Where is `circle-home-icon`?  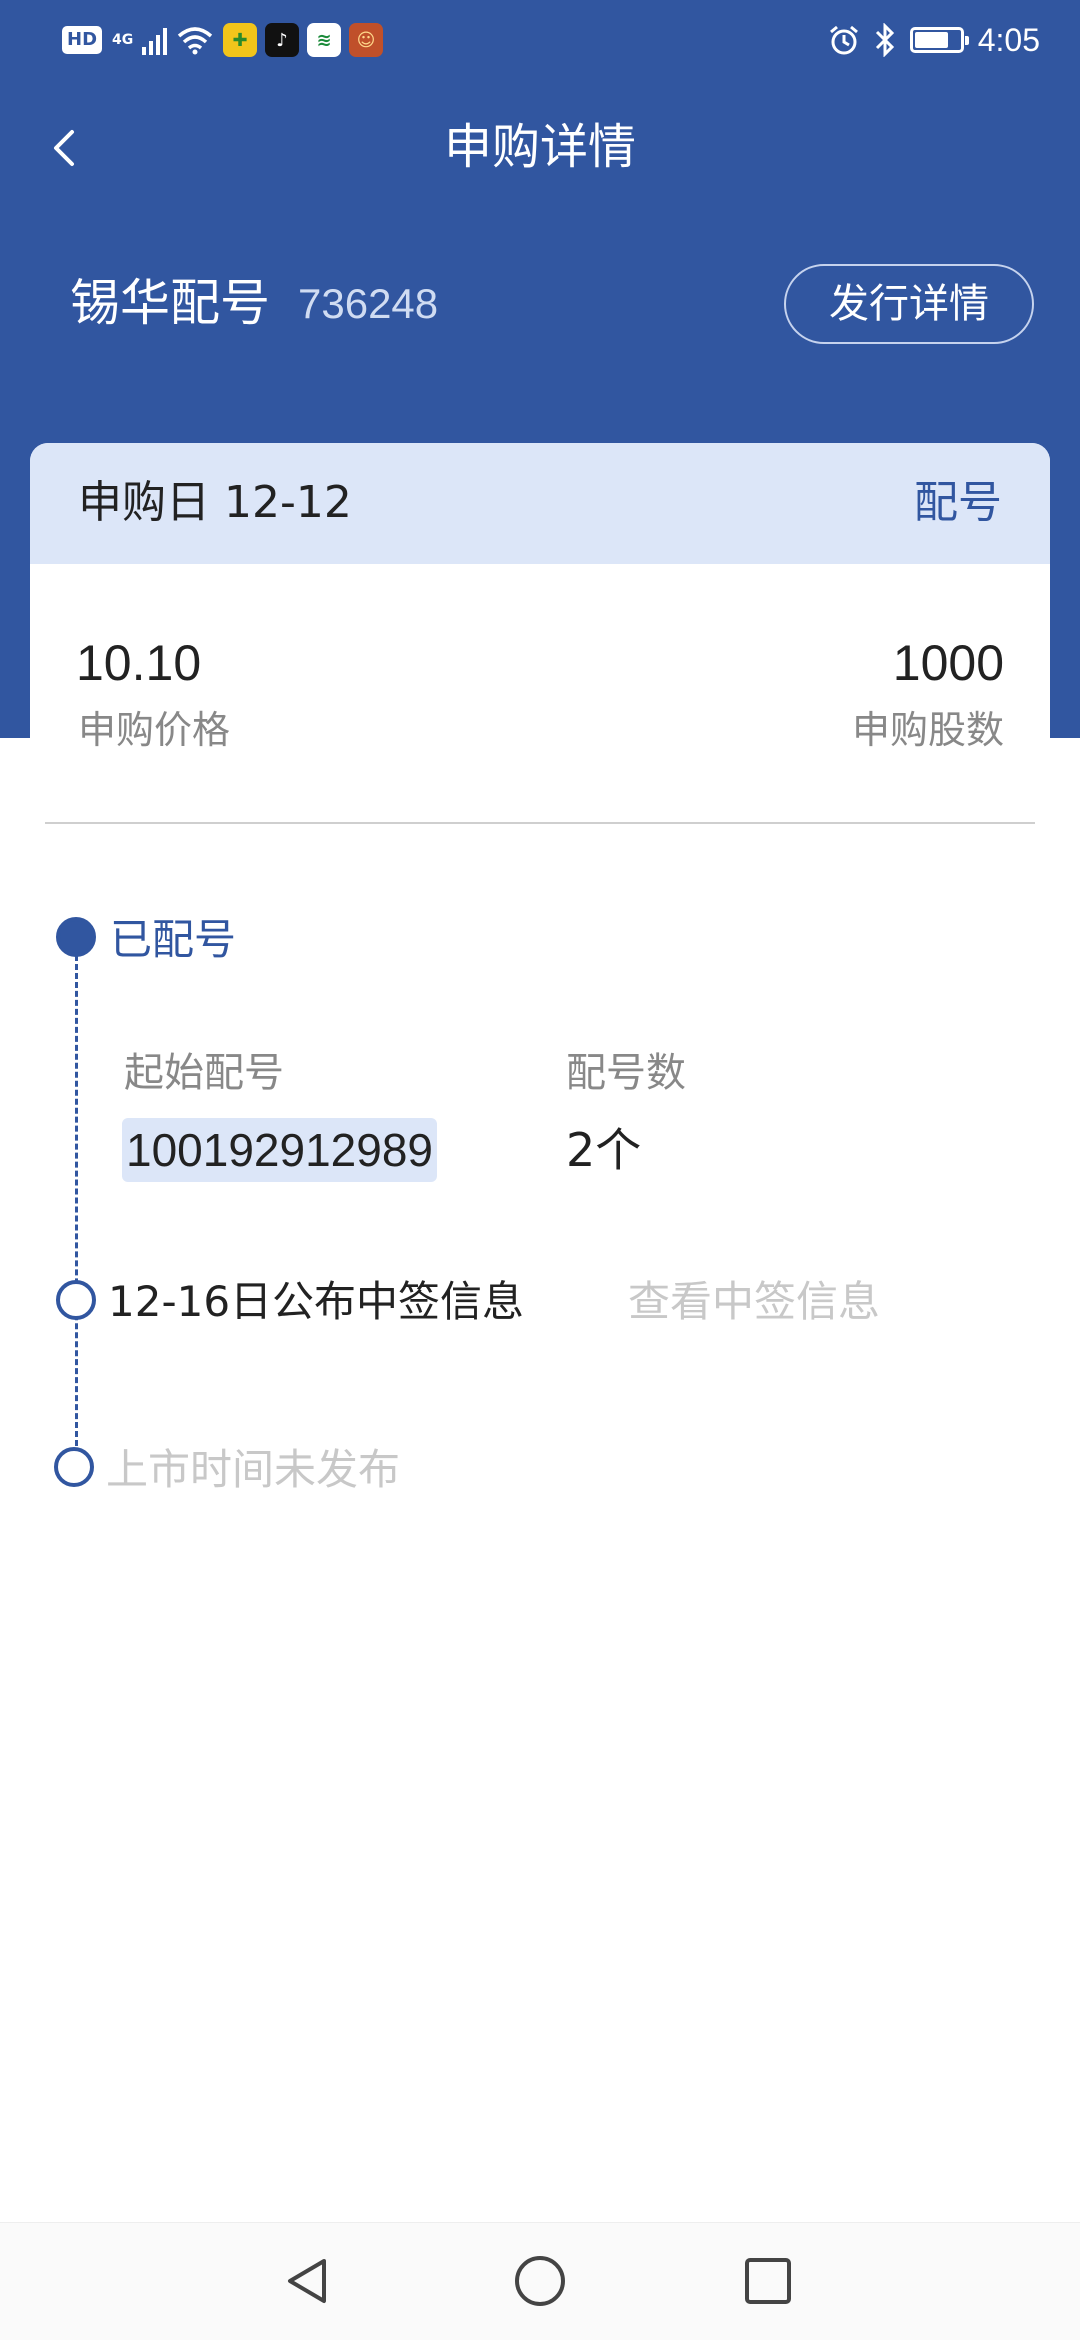 circle-home-icon is located at coordinates (540, 2281).